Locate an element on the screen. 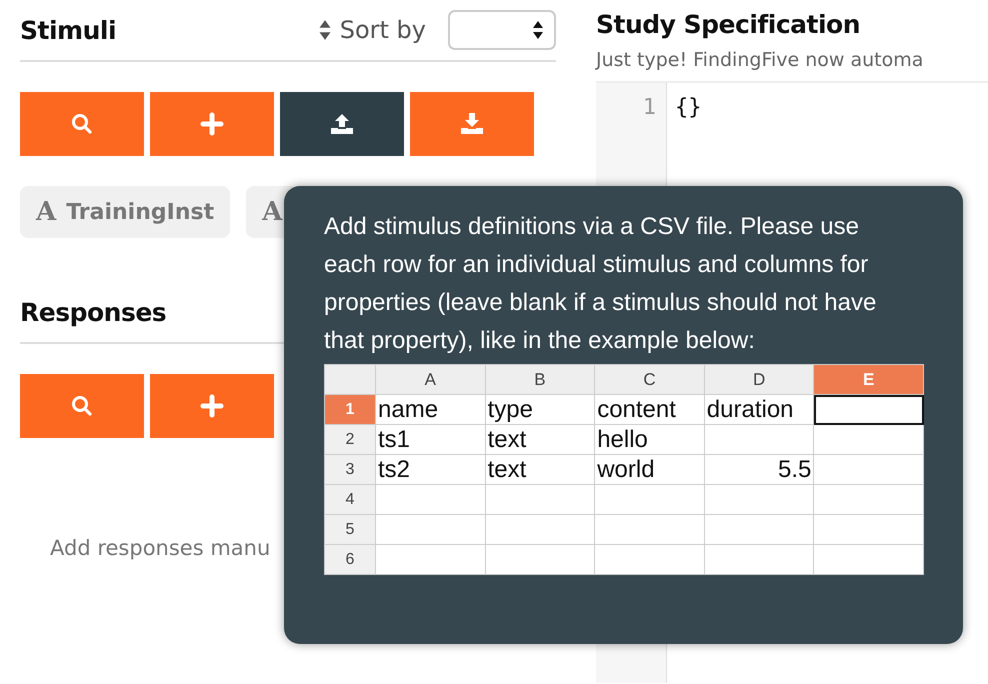 Image resolution: width=988 pixels, height=684 pixels. subtitle: Just type! FindingFive now automa is located at coordinates (760, 60).